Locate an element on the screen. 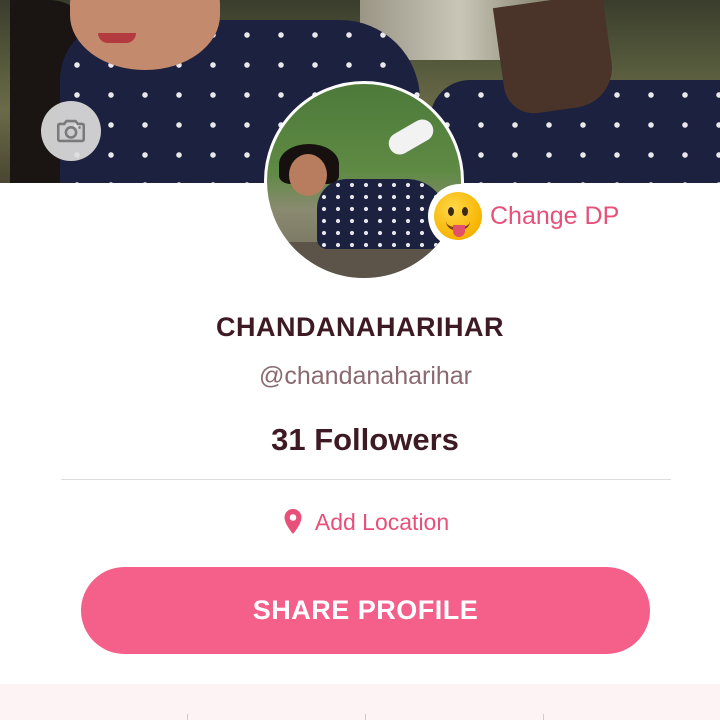 The height and width of the screenshot is (720, 720). share-profile-button: SHARE PROFILE is located at coordinates (365, 610).